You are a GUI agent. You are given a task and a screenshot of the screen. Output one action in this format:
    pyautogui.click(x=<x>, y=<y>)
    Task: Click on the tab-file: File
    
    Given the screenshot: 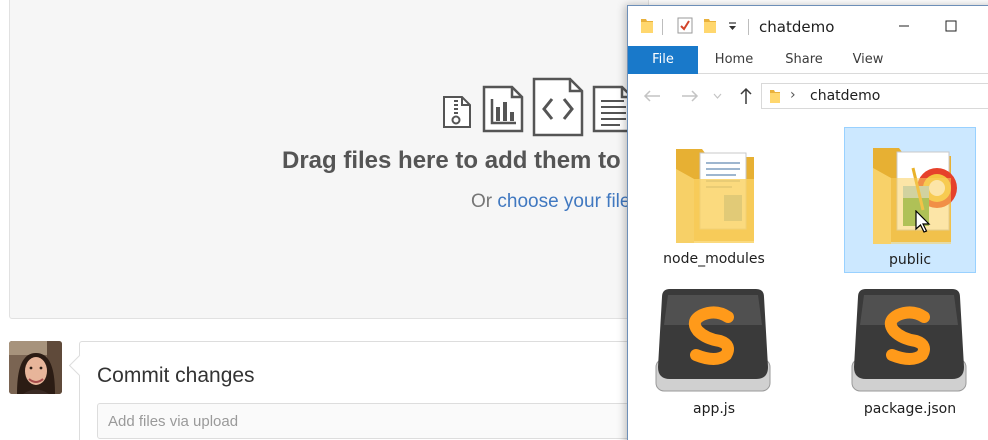 What is the action you would take?
    pyautogui.click(x=663, y=60)
    